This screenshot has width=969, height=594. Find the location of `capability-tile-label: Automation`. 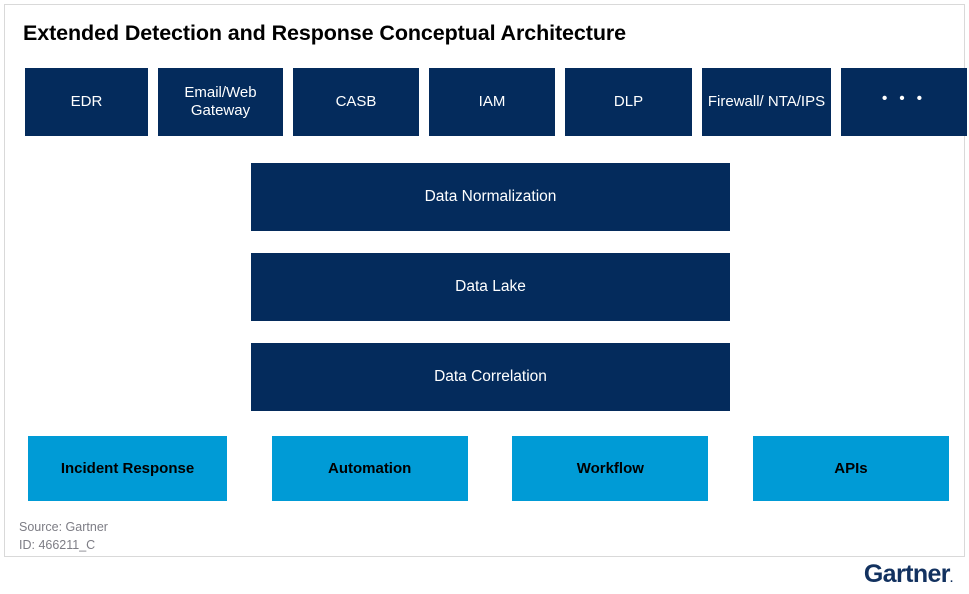

capability-tile-label: Automation is located at coordinates (369, 468).